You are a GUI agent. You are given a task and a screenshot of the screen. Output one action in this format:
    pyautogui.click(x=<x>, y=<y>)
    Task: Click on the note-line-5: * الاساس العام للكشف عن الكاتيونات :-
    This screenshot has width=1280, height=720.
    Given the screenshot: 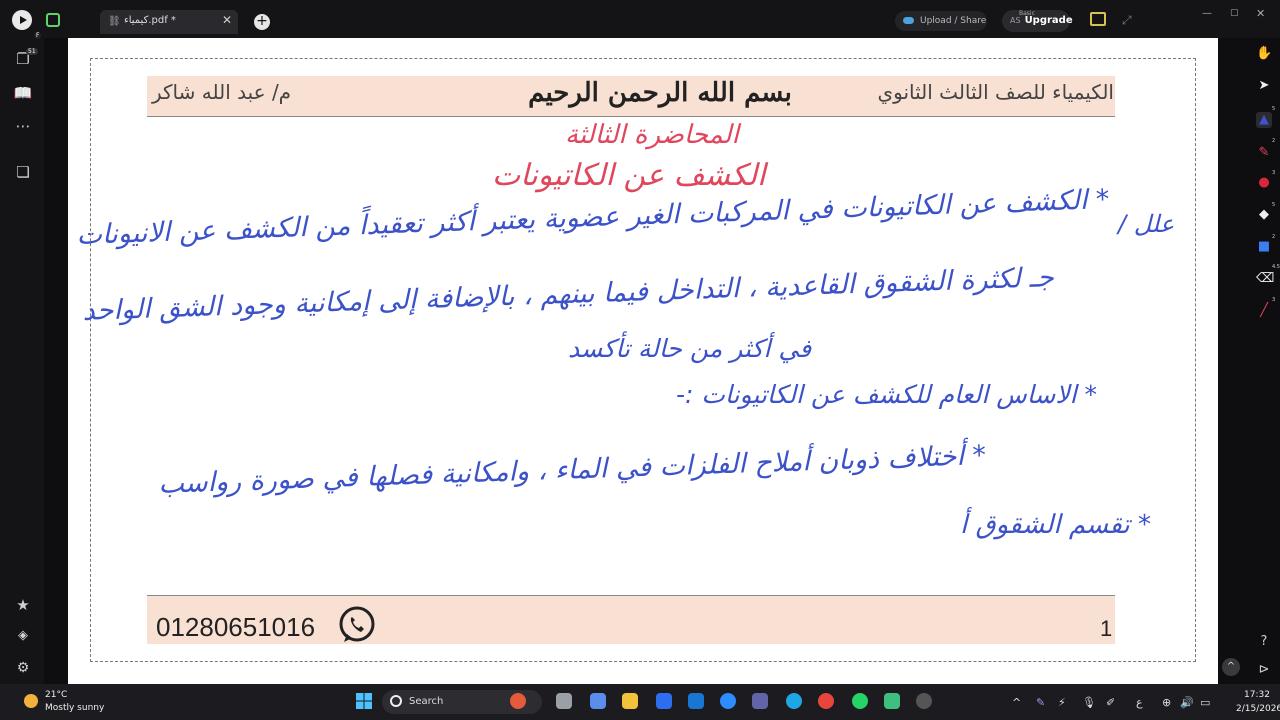 What is the action you would take?
    pyautogui.click(x=886, y=394)
    